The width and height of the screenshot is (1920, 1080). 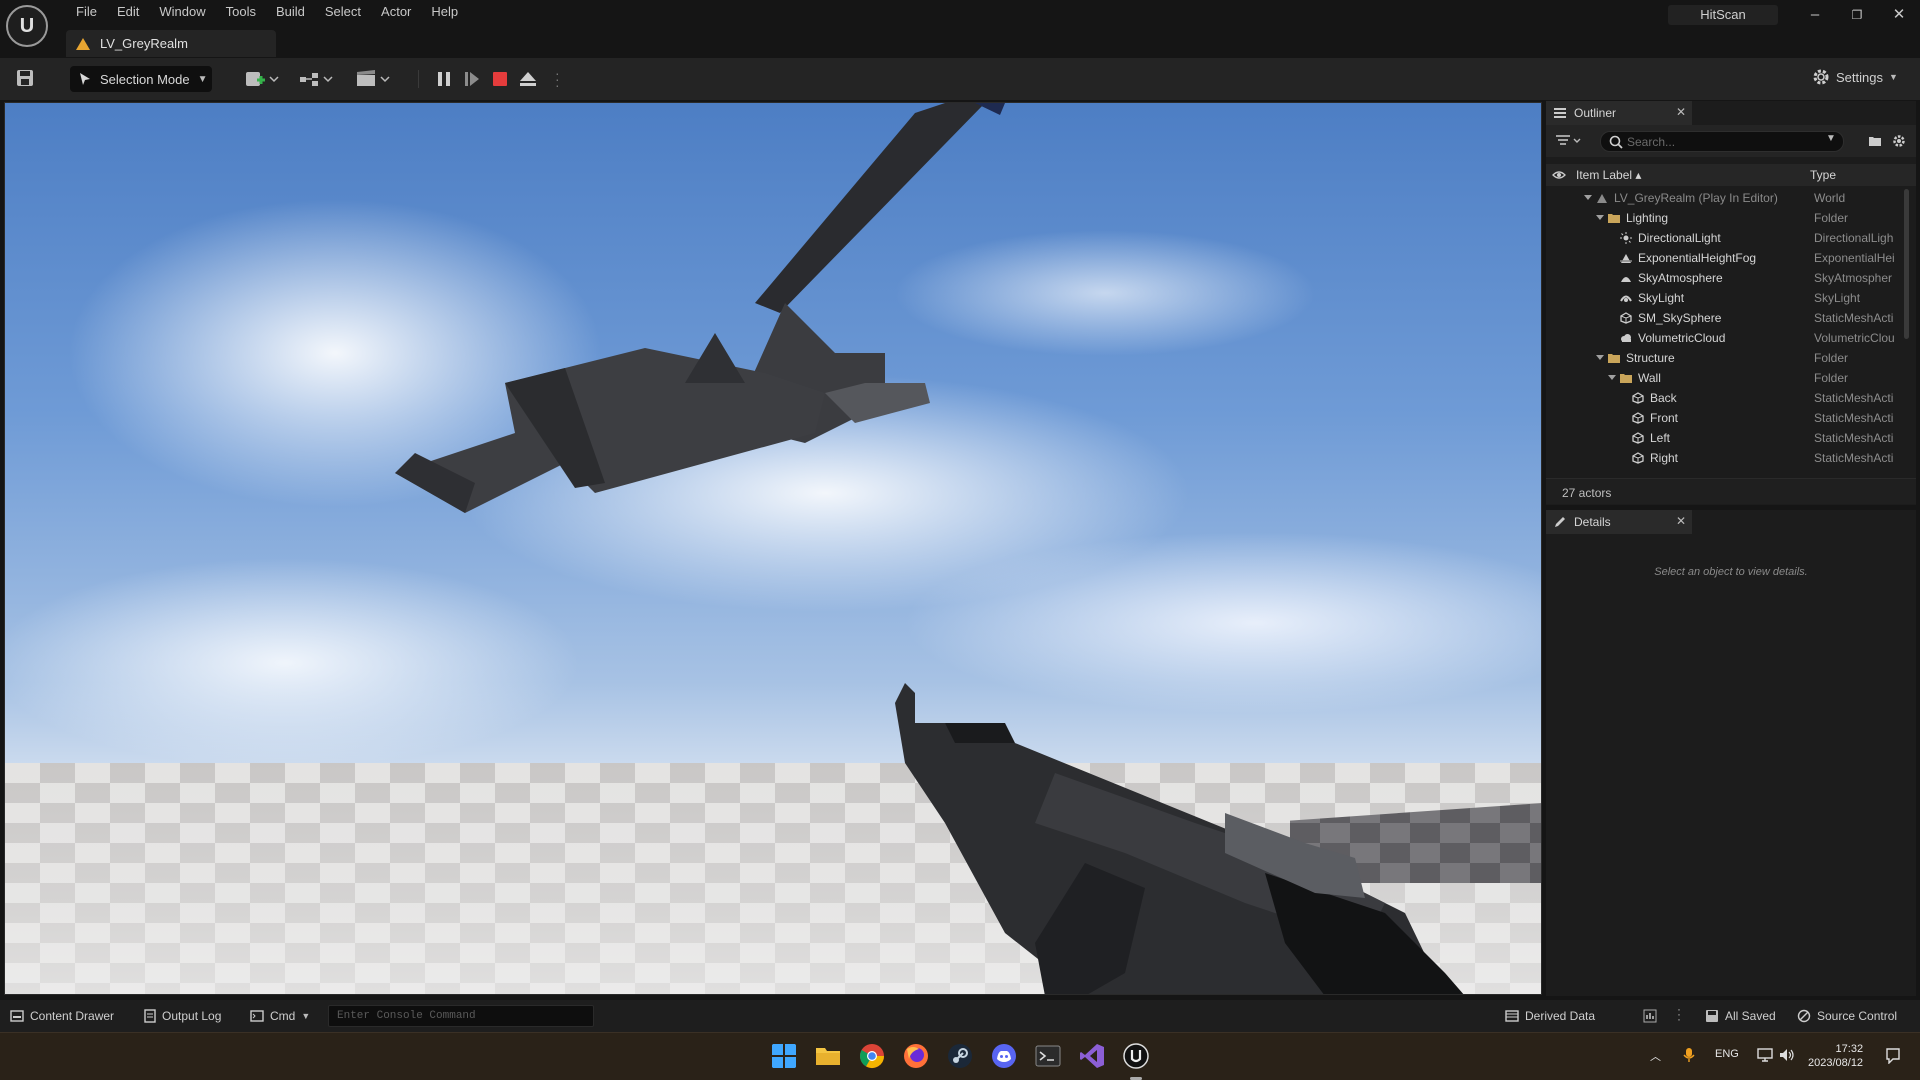 What do you see at coordinates (1559, 175) in the screenshot?
I see `eye-icon` at bounding box center [1559, 175].